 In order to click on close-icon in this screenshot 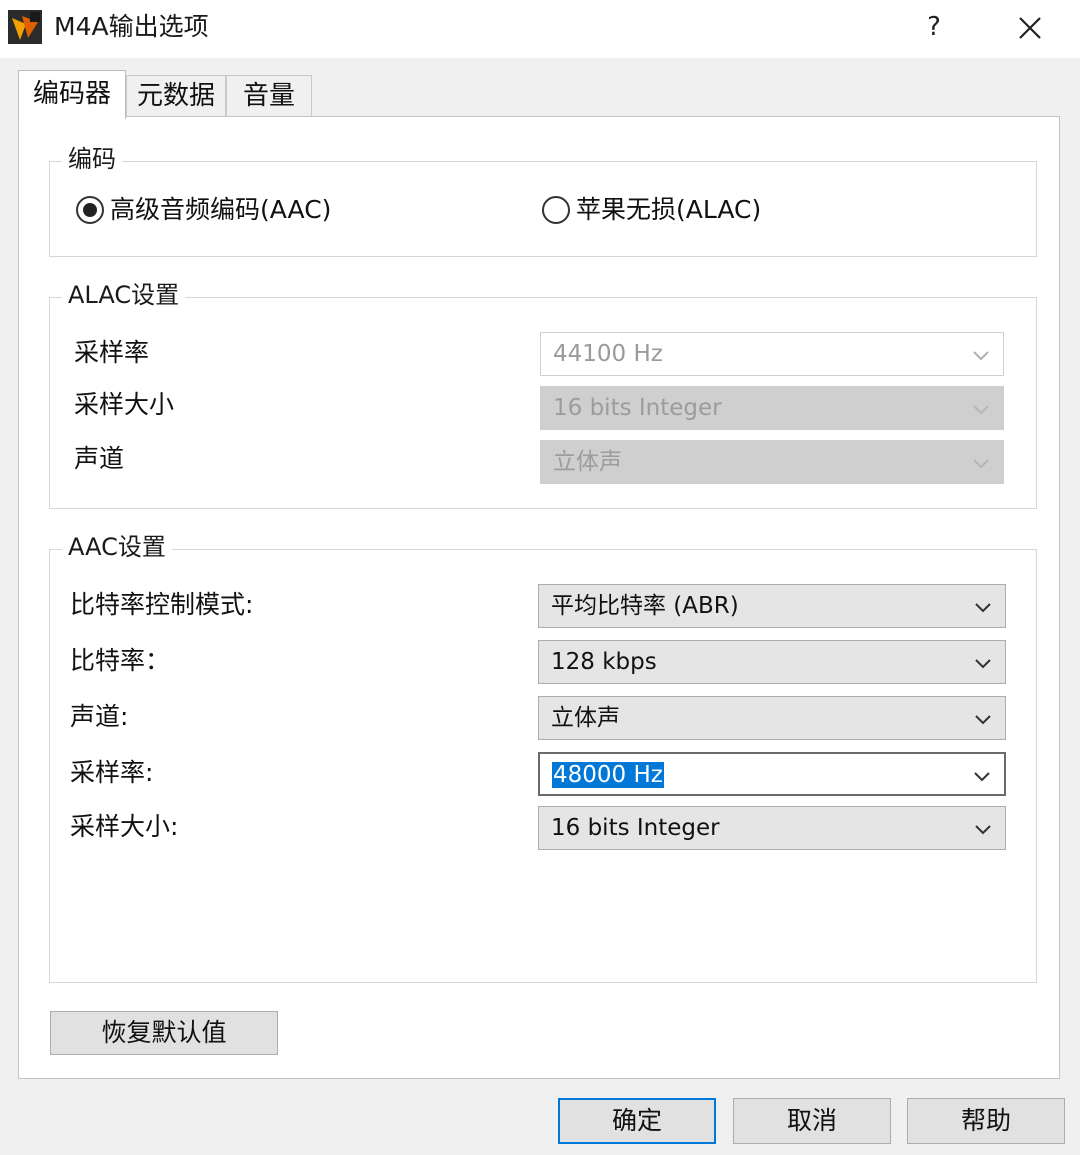, I will do `click(1030, 28)`.